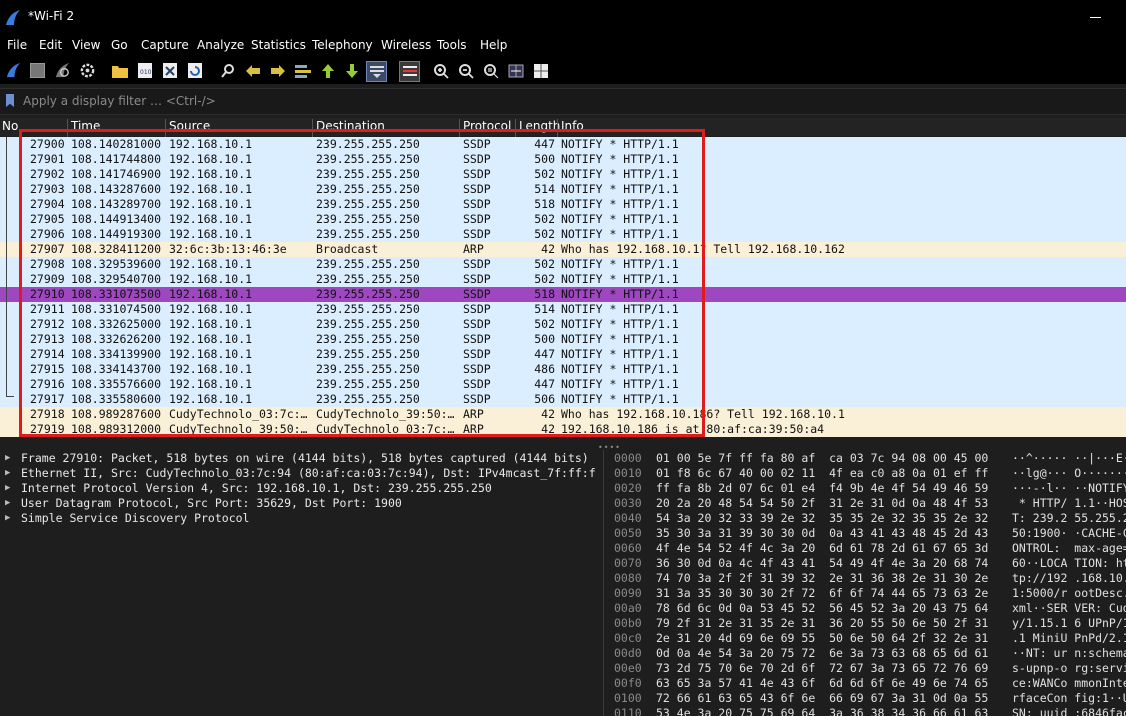 The image size is (1126, 716). What do you see at coordinates (86, 45) in the screenshot?
I see `menu-view: View` at bounding box center [86, 45].